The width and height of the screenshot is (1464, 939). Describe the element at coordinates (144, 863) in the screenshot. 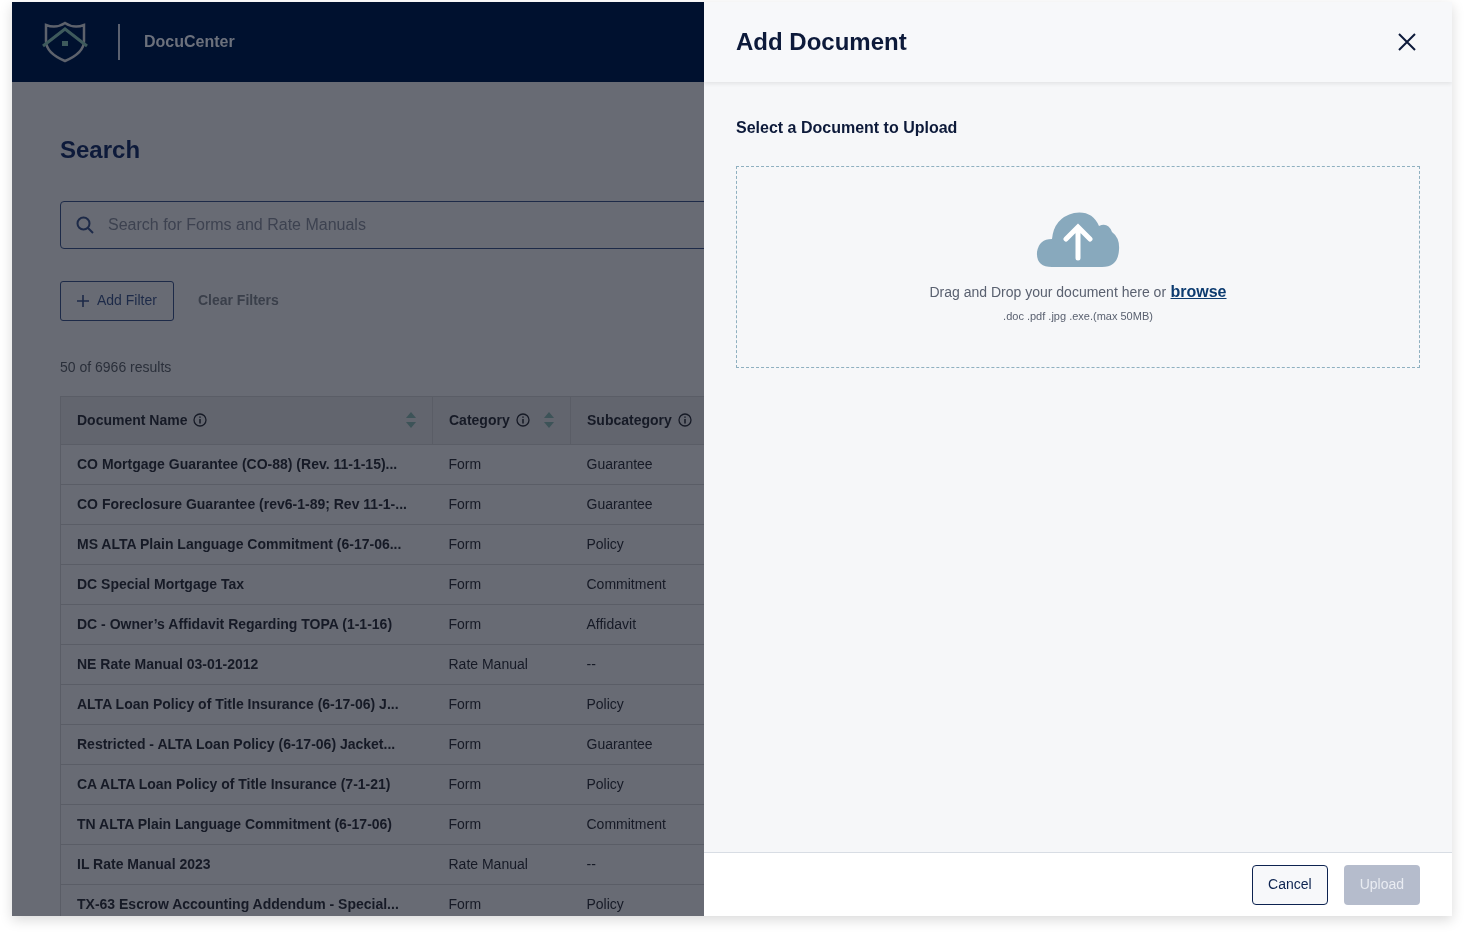

I see `document-name: IL Rate Manual 2023` at that location.